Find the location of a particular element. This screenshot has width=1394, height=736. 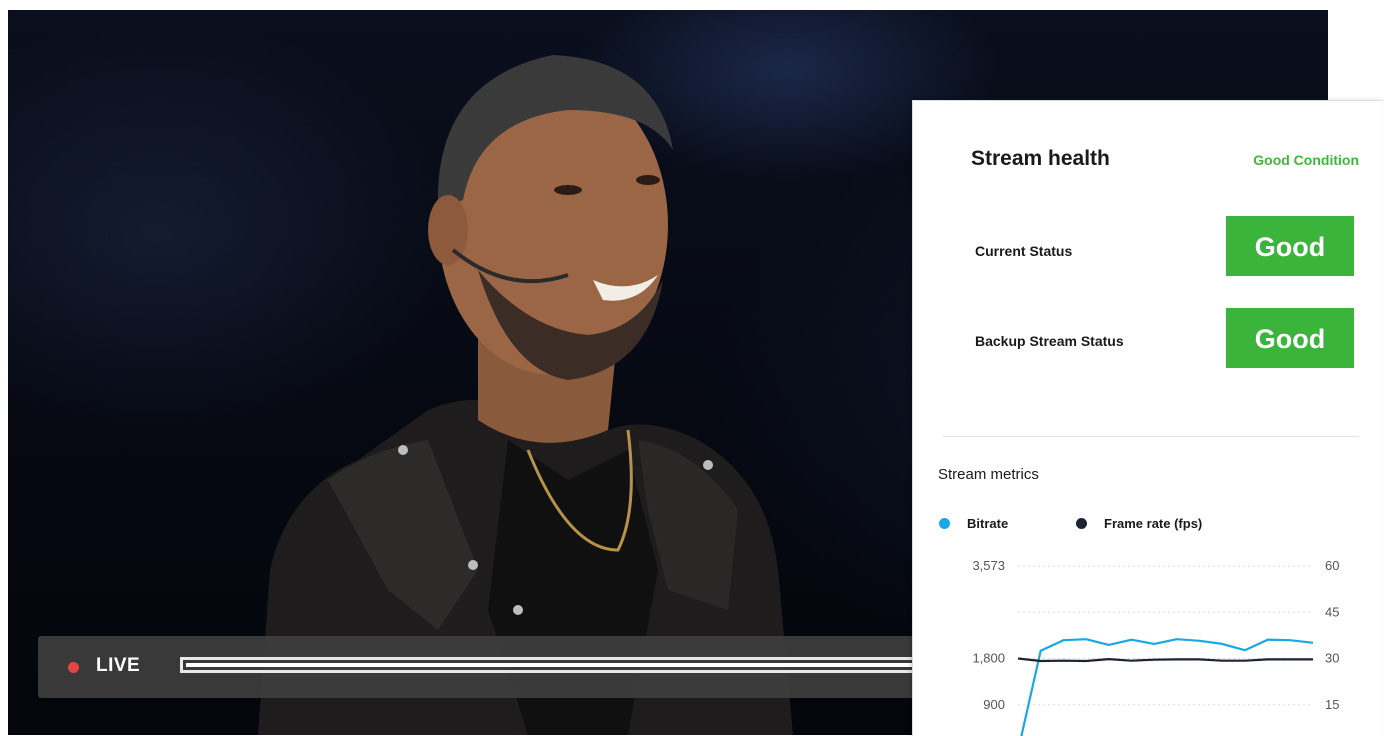

y-right-tick-label: 15 is located at coordinates (1332, 704).